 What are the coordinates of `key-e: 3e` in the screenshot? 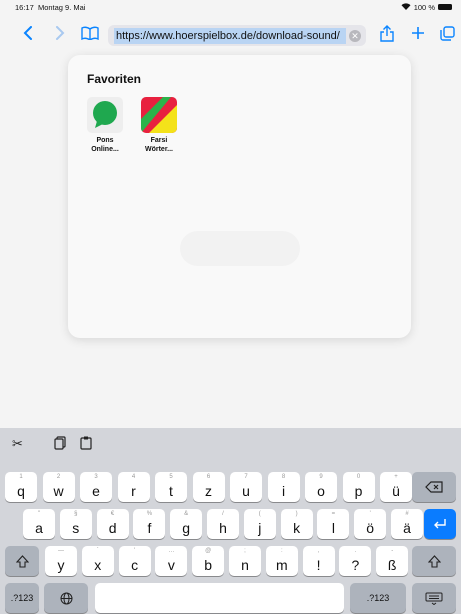 It's located at (96, 487).